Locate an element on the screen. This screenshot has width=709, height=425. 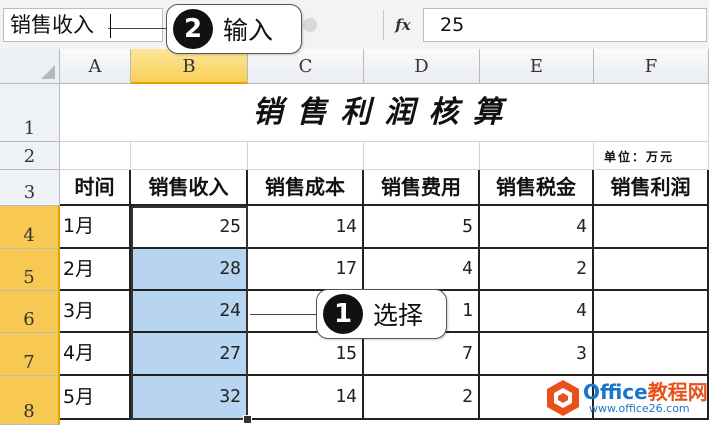
cell-revenue: 32 is located at coordinates (189, 398).